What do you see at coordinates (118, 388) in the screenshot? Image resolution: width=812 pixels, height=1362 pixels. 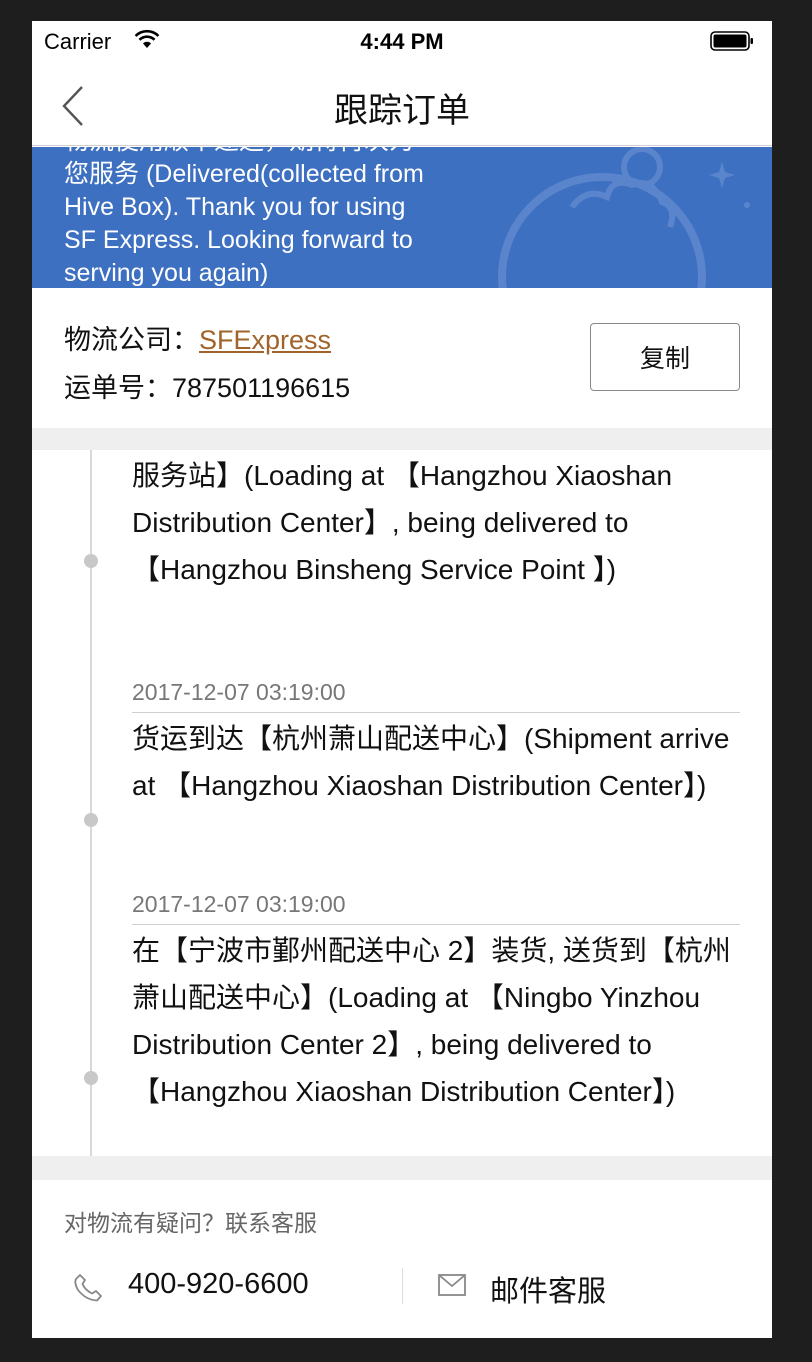 I see `tracking-label: 运单号：` at bounding box center [118, 388].